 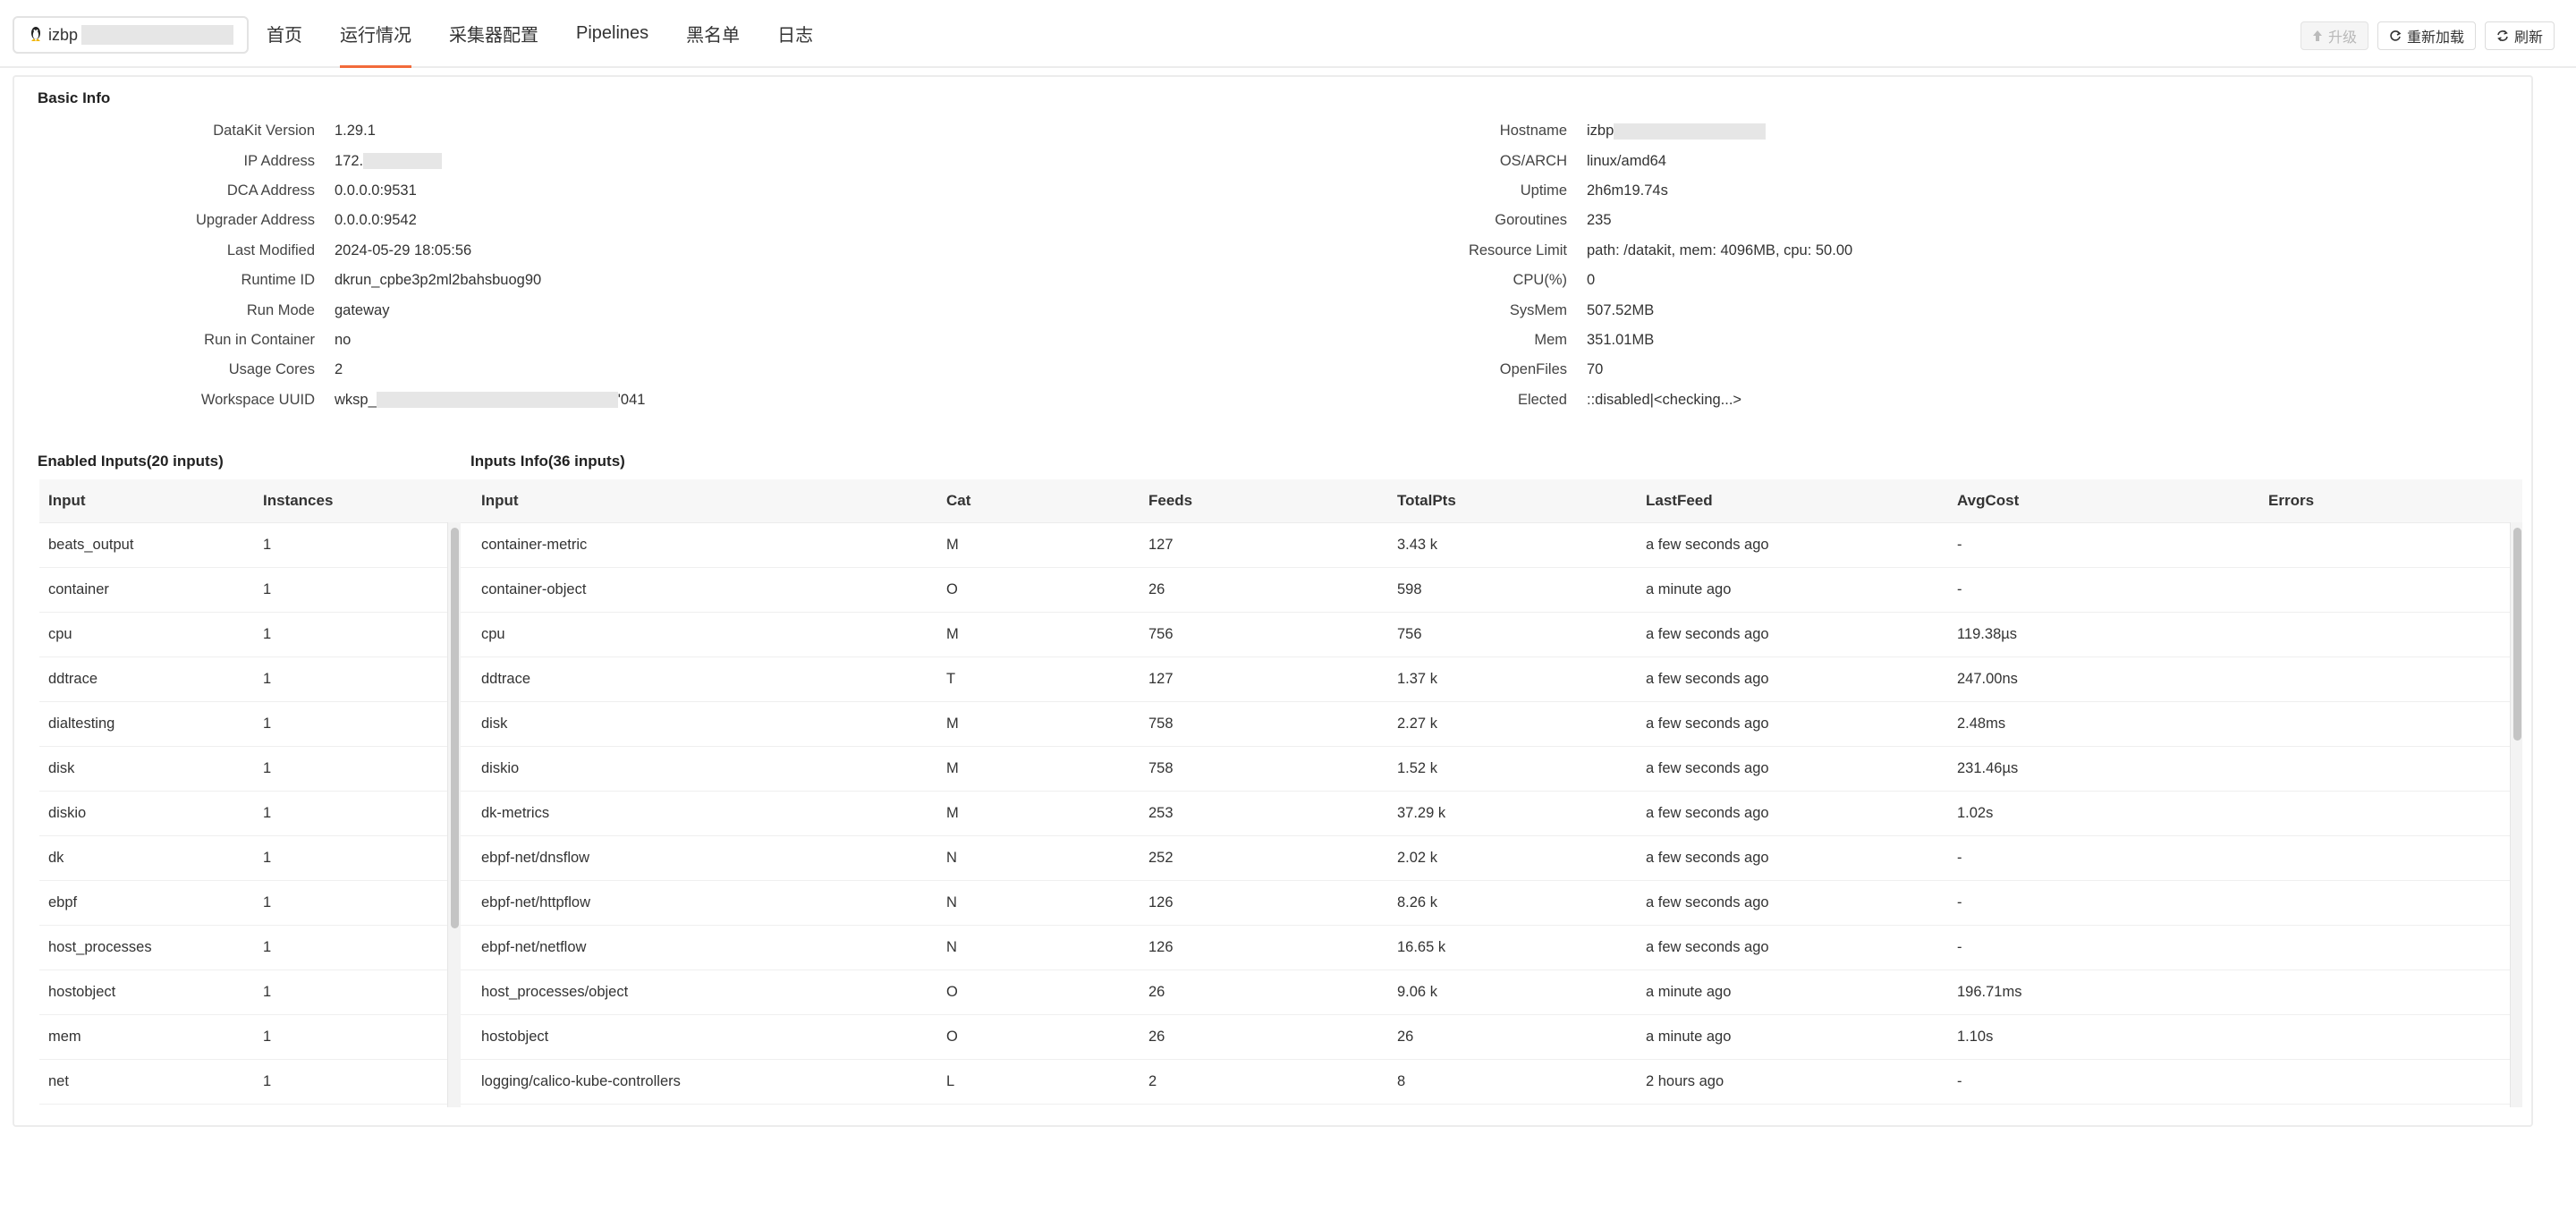 What do you see at coordinates (1627, 190) in the screenshot?
I see `info-value: 2h6m19.74s` at bounding box center [1627, 190].